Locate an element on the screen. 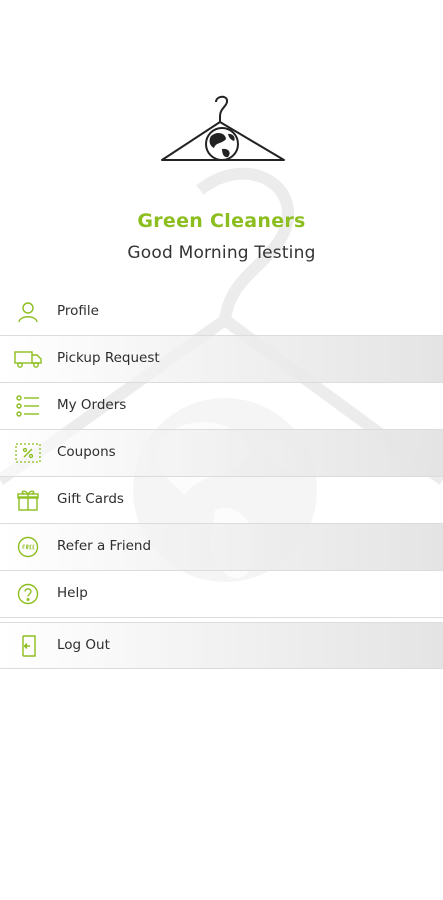 This screenshot has height=900, width=443. menu-item-help: Help is located at coordinates (221, 594).